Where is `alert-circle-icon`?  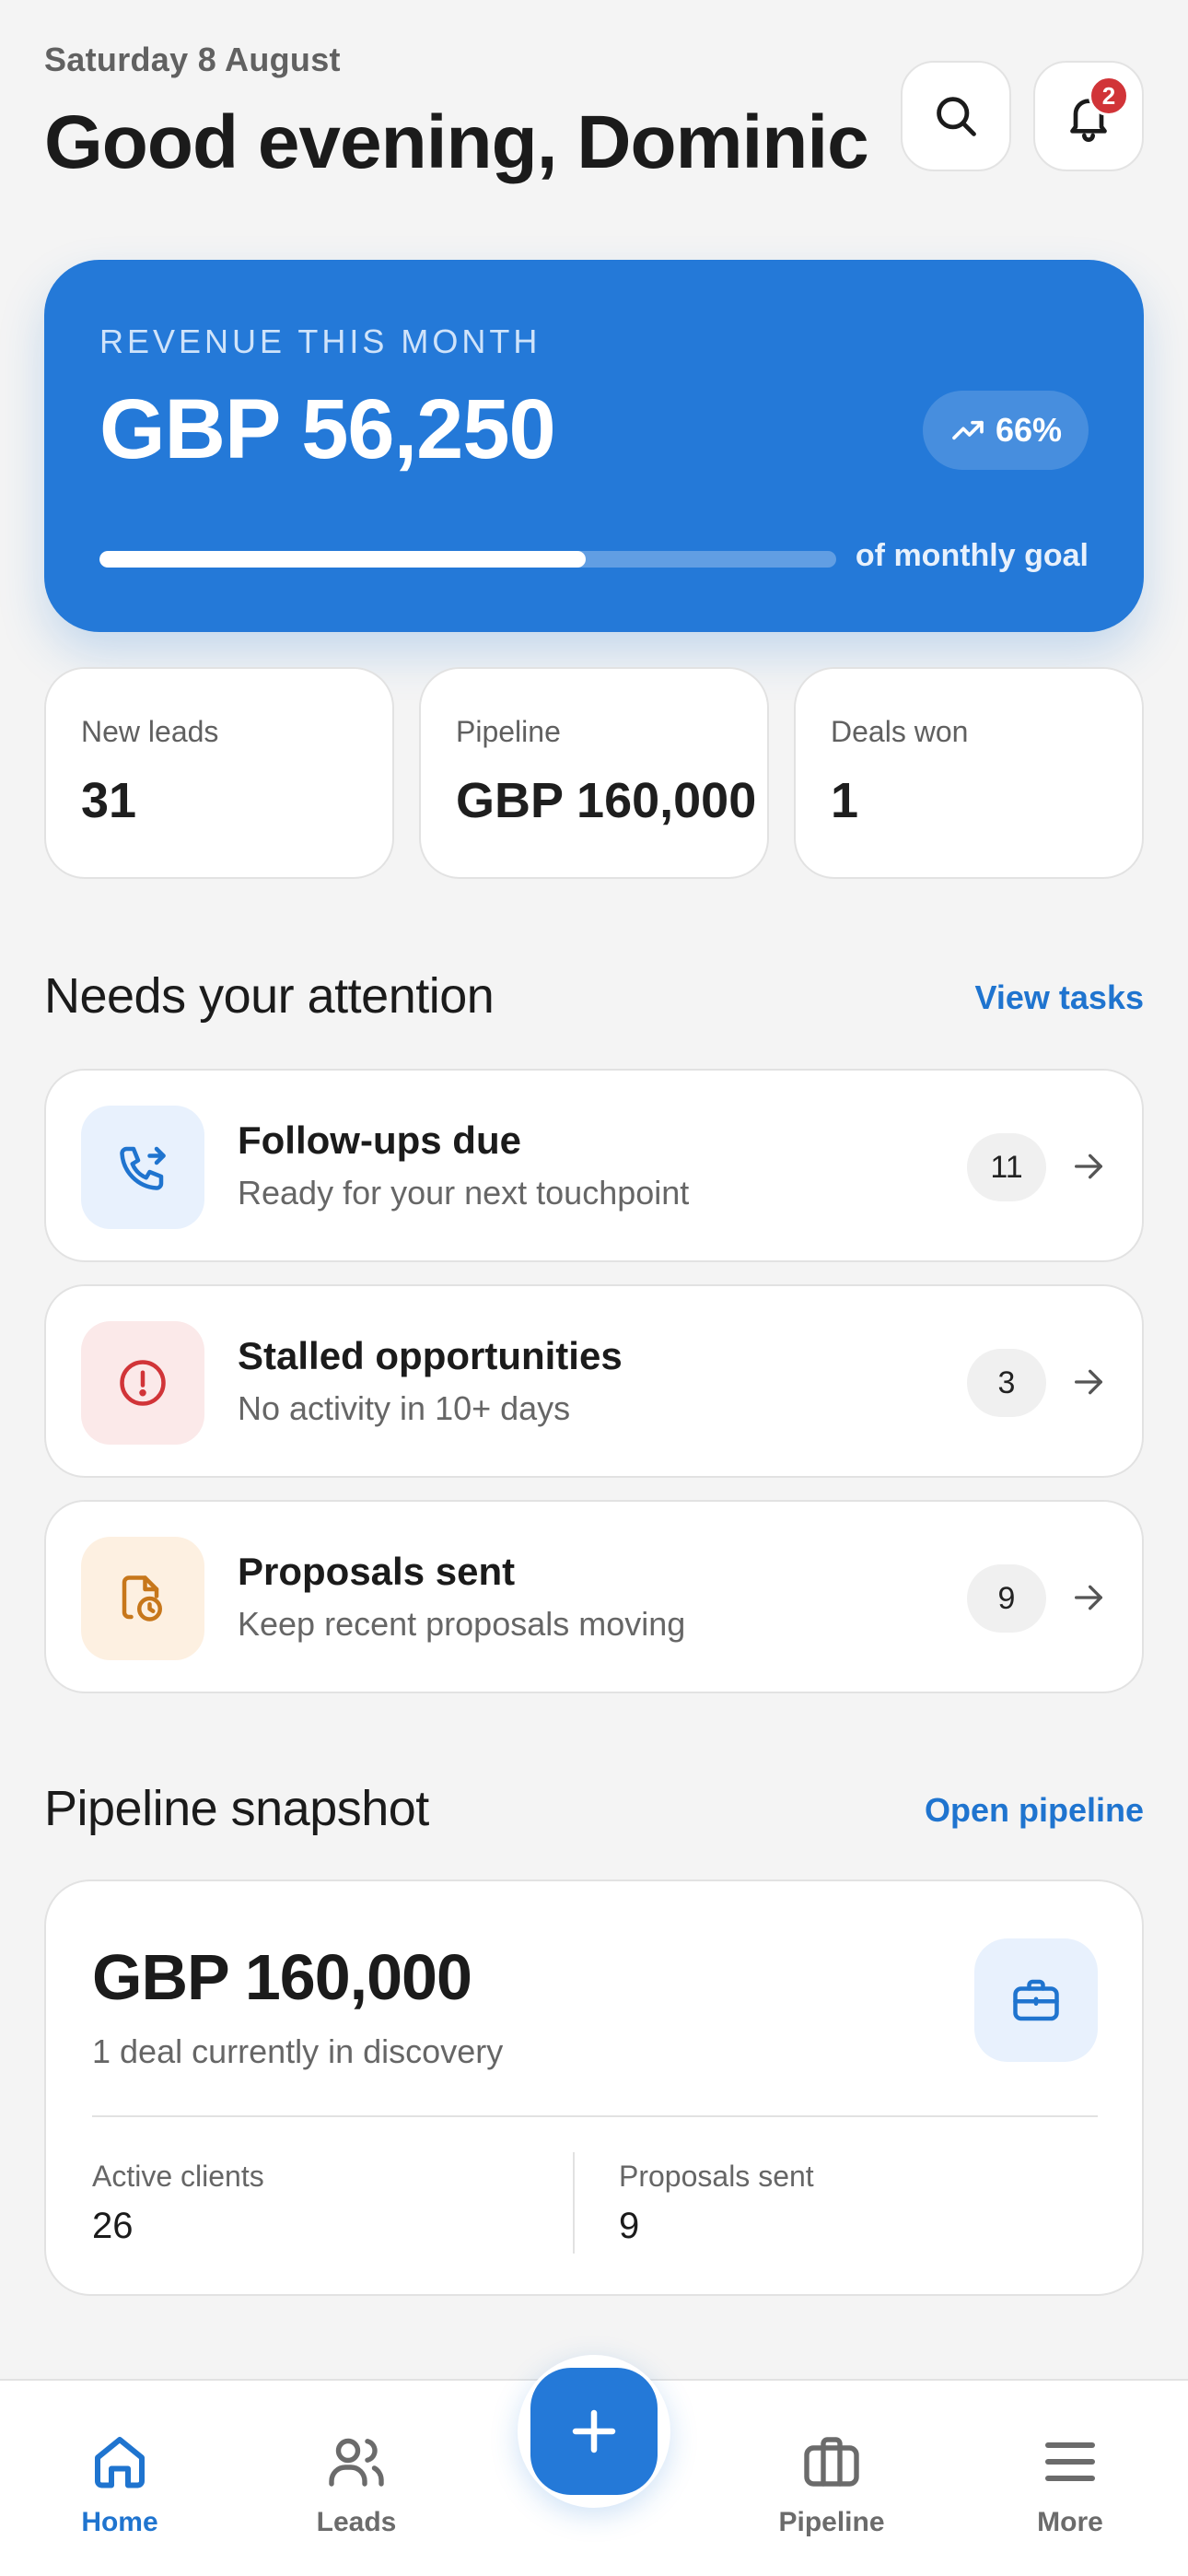 alert-circle-icon is located at coordinates (143, 1383).